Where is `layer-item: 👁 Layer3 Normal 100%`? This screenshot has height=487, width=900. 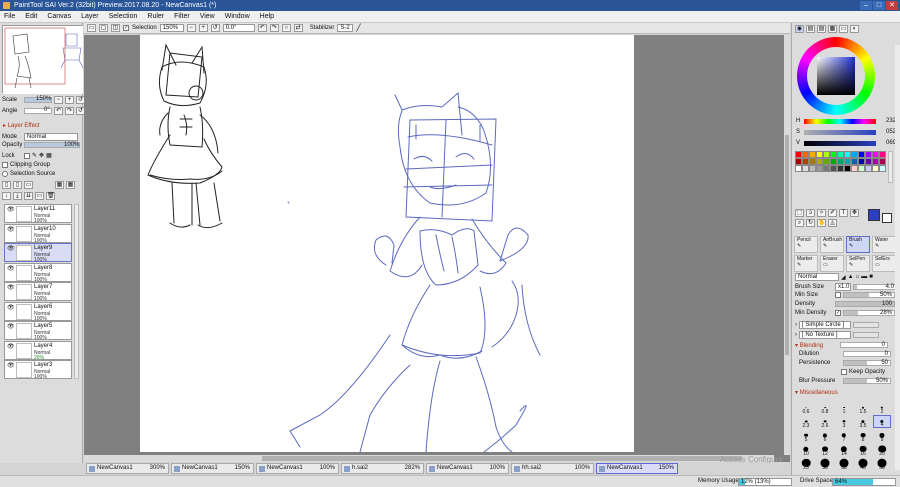 layer-item: 👁 Layer3 Normal 100% is located at coordinates (38, 370).